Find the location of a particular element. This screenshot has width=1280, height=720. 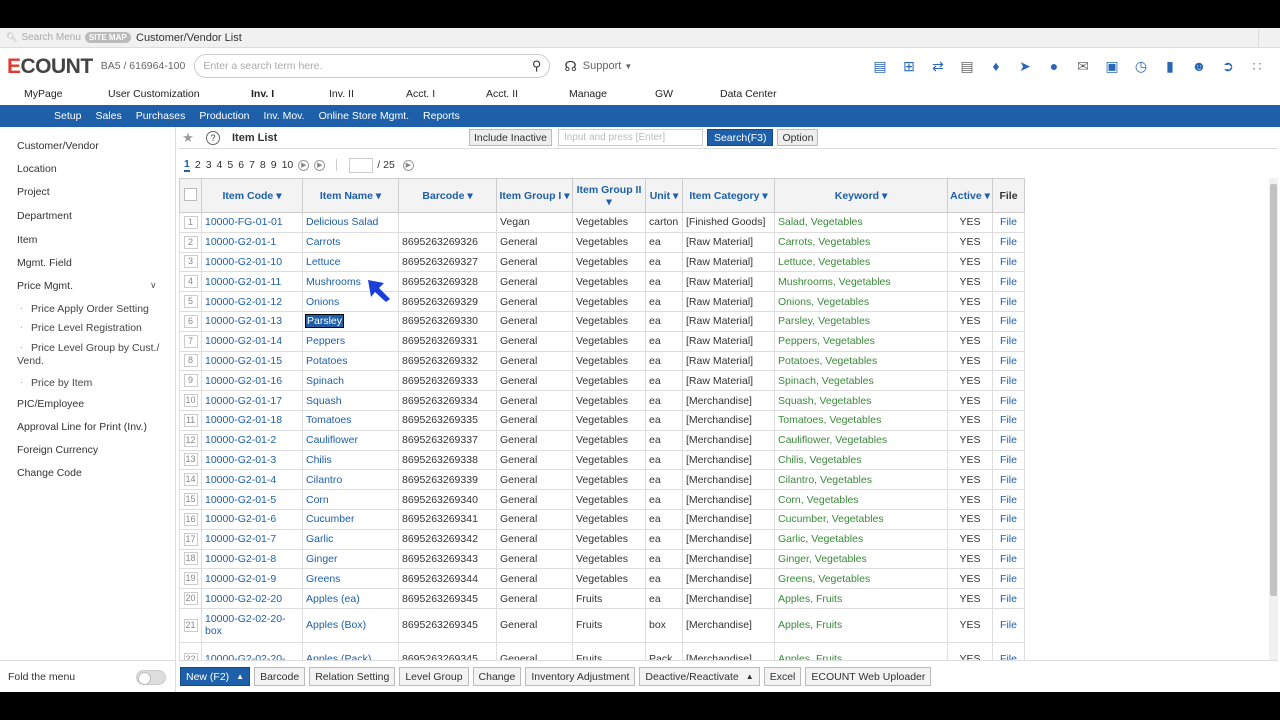

sidebar-item-pic-employee: PIC/Employee is located at coordinates (50, 404).